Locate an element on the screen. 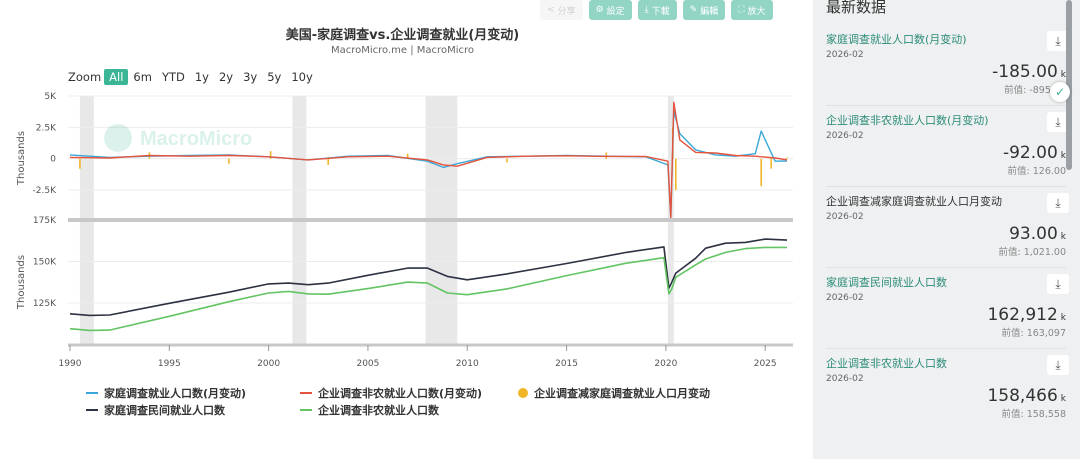 This screenshot has height=459, width=1080. legend-item-household-level: 家庭调查民间就业人口数 is located at coordinates (193, 410).